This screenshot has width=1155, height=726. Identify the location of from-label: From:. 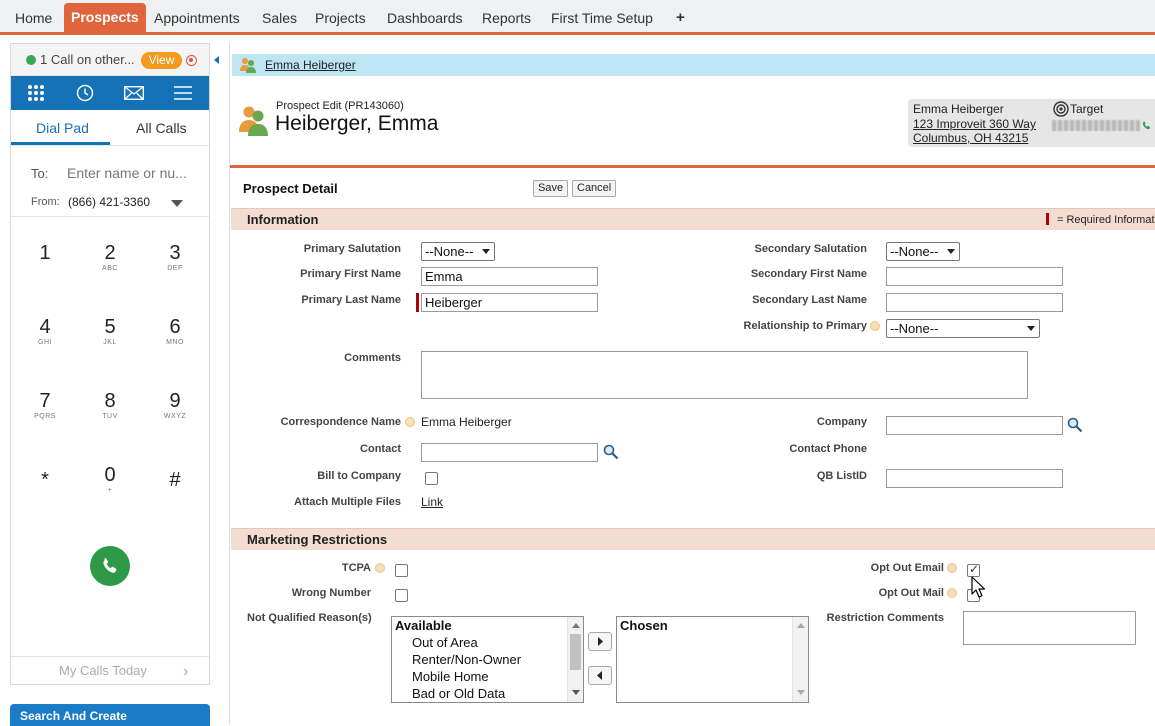
(45, 202).